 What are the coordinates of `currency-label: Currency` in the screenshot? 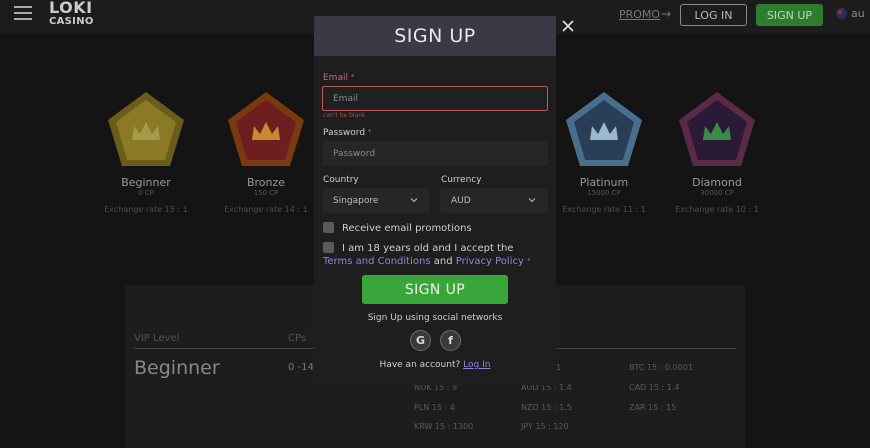 It's located at (461, 180).